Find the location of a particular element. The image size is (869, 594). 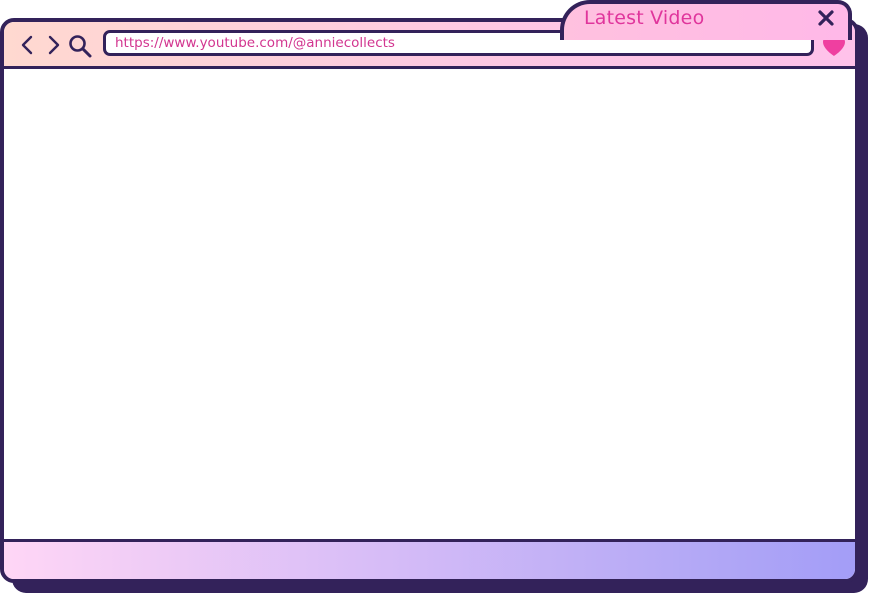

search-button is located at coordinates (80, 46).